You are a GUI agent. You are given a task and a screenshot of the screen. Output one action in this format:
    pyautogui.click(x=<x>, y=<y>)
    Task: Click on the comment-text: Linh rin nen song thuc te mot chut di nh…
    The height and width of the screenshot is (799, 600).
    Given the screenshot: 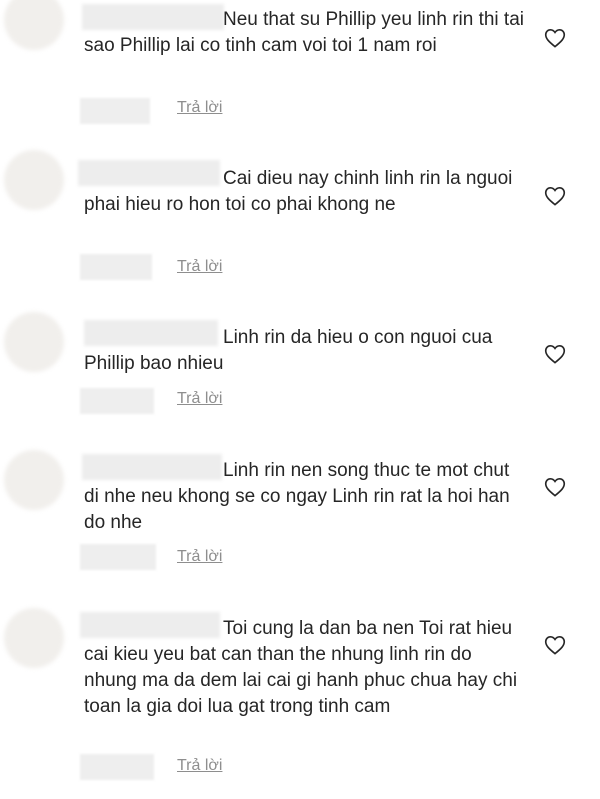 What is the action you would take?
    pyautogui.click(x=297, y=496)
    